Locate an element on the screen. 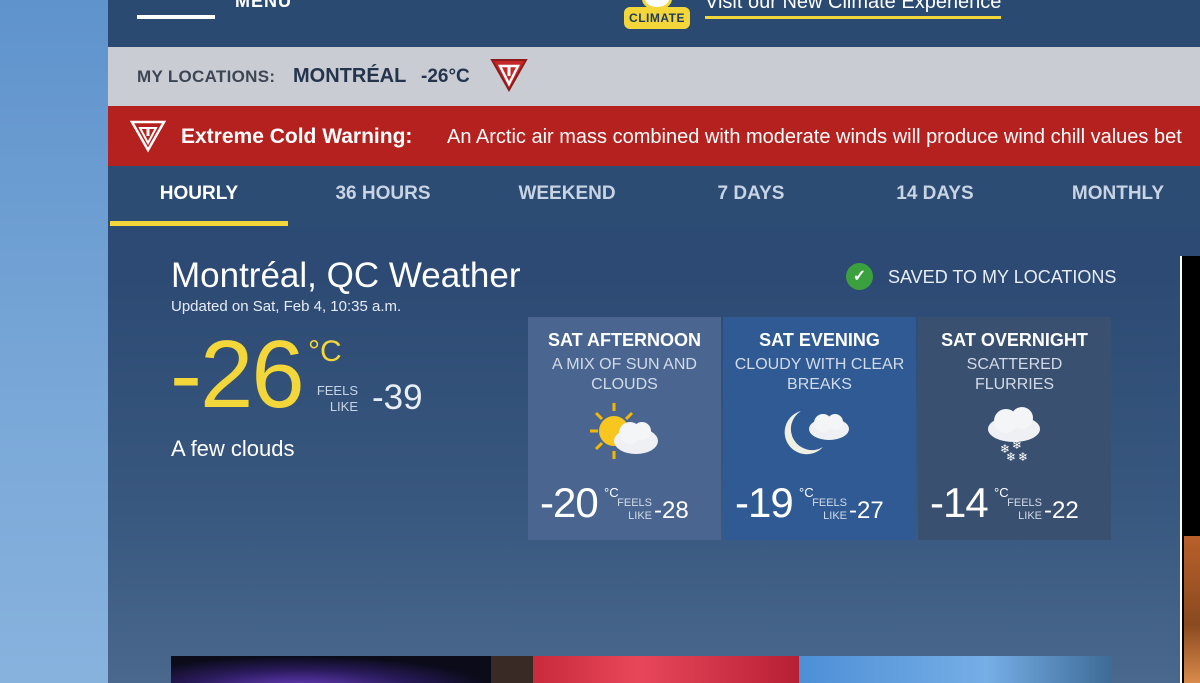  forecast-description: CLOUDY WITH CLEAR BREAKS is located at coordinates (819, 374).